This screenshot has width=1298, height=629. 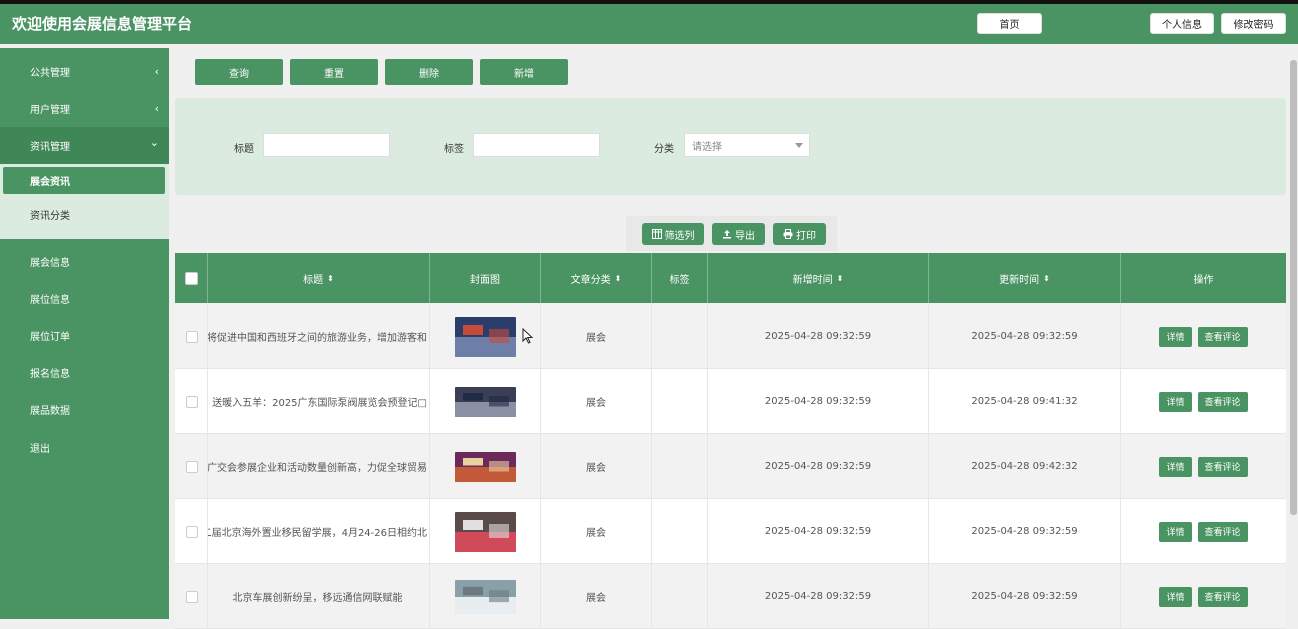 I want to click on mouse-cursor-icon, so click(x=528, y=336).